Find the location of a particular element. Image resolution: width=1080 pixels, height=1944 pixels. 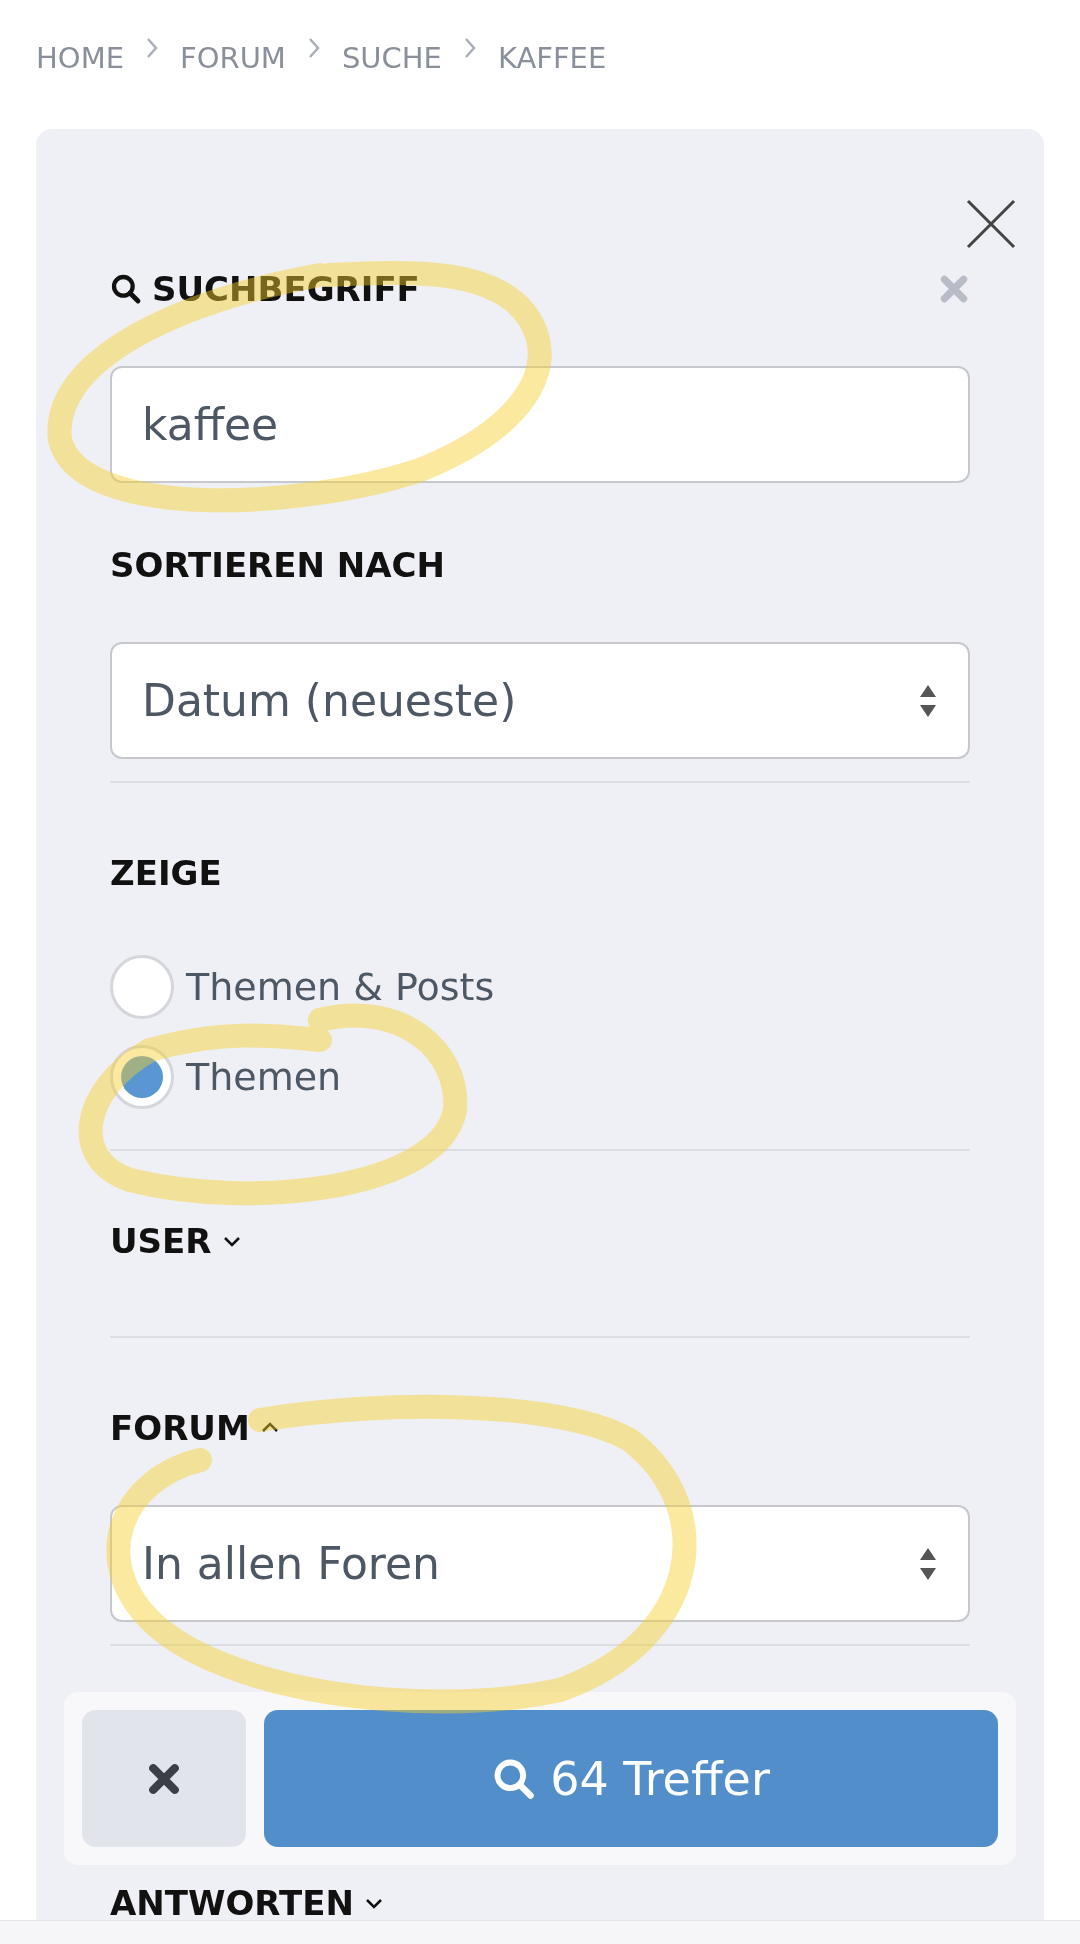

forum-select: In allen Foren is located at coordinates (540, 1563).